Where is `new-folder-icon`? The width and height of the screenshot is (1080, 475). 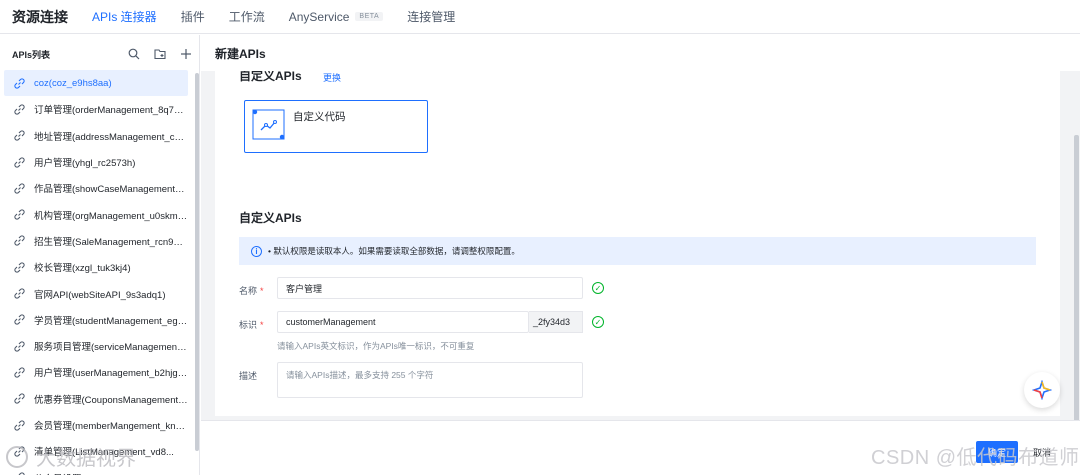 new-folder-icon is located at coordinates (160, 54).